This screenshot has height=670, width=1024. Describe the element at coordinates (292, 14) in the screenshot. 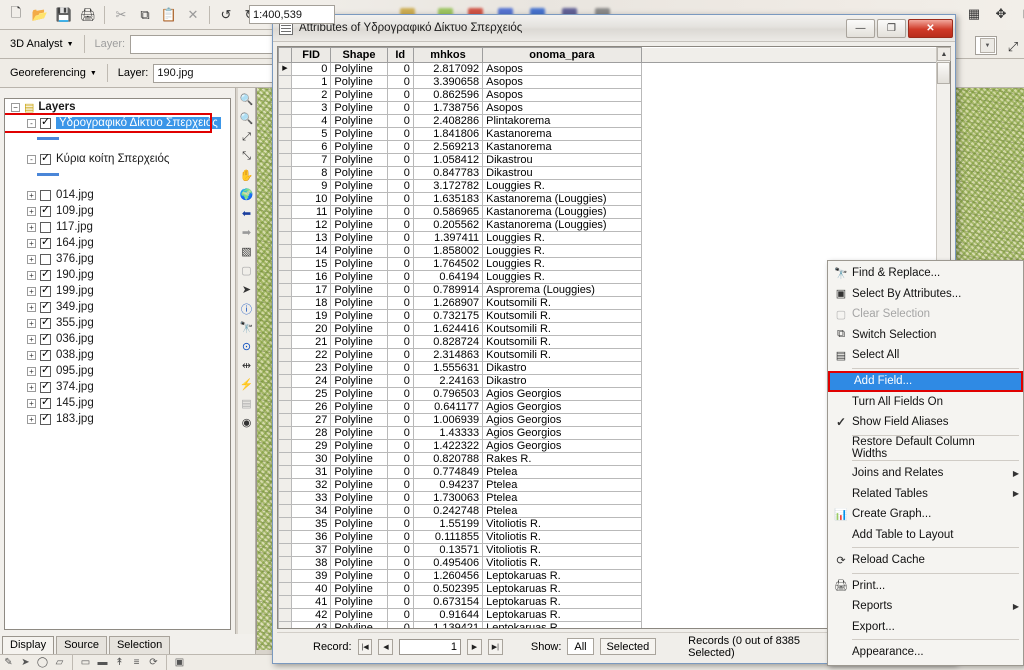

I see `map-scale-combo: 1:400,539` at that location.